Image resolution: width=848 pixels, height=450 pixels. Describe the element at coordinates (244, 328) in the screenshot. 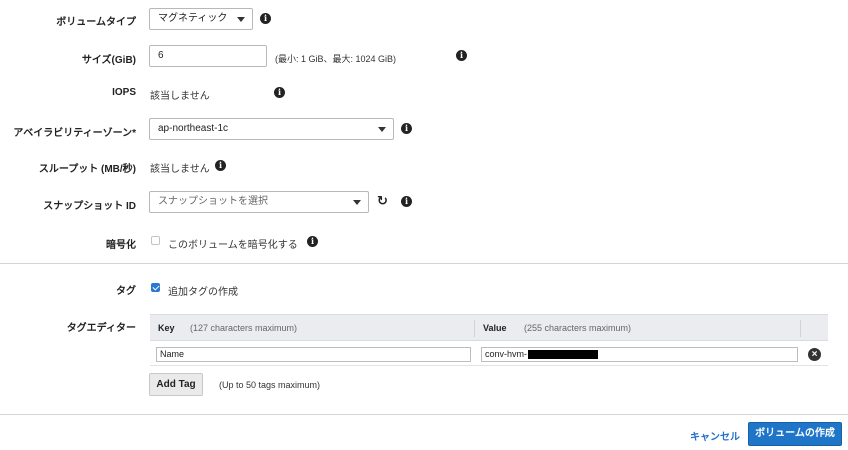

I see `key-header-note: (127 characters maximum)` at that location.